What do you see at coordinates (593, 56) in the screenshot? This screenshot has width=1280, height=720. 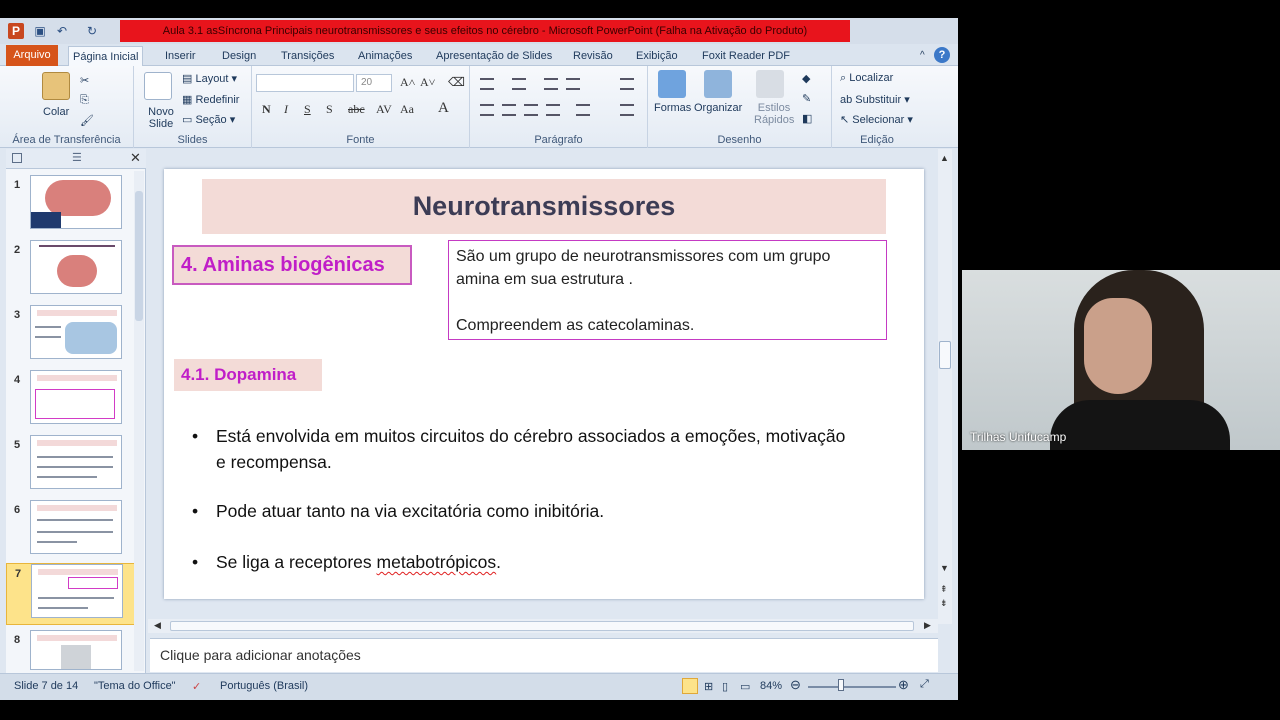 I see `tab-review: Revisão` at bounding box center [593, 56].